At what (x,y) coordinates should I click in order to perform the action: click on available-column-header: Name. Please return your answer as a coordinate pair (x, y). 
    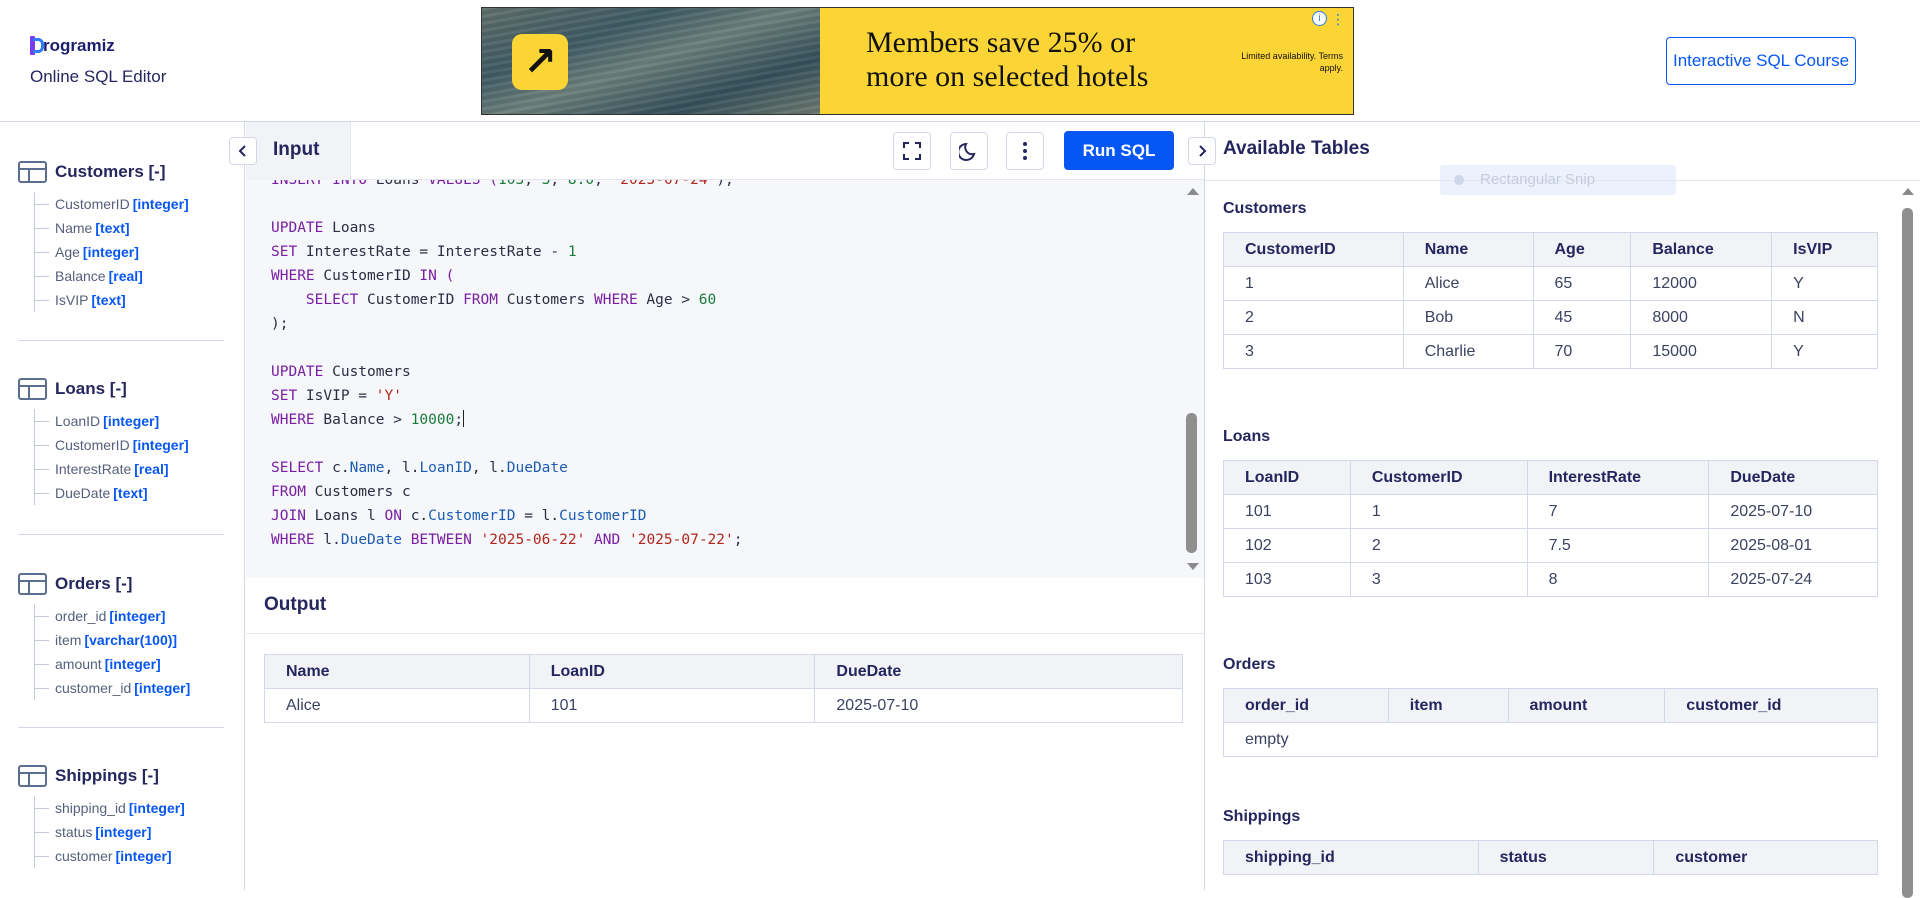
    Looking at the image, I should click on (1468, 249).